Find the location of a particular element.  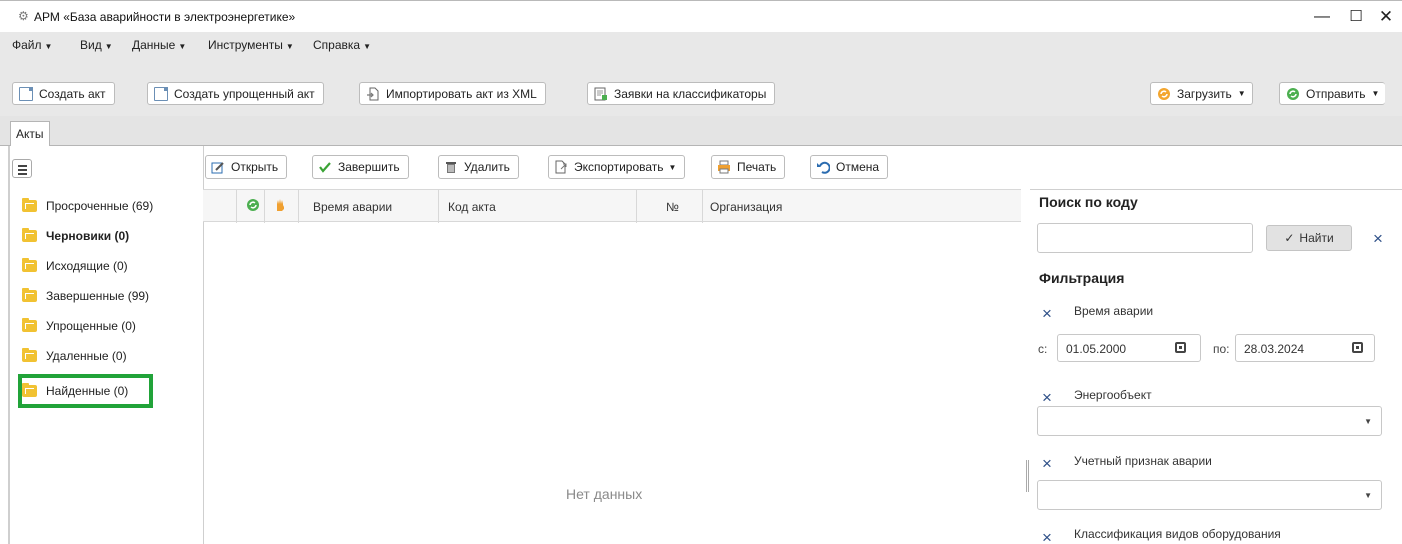

send-label: Отправить is located at coordinates (1336, 93).